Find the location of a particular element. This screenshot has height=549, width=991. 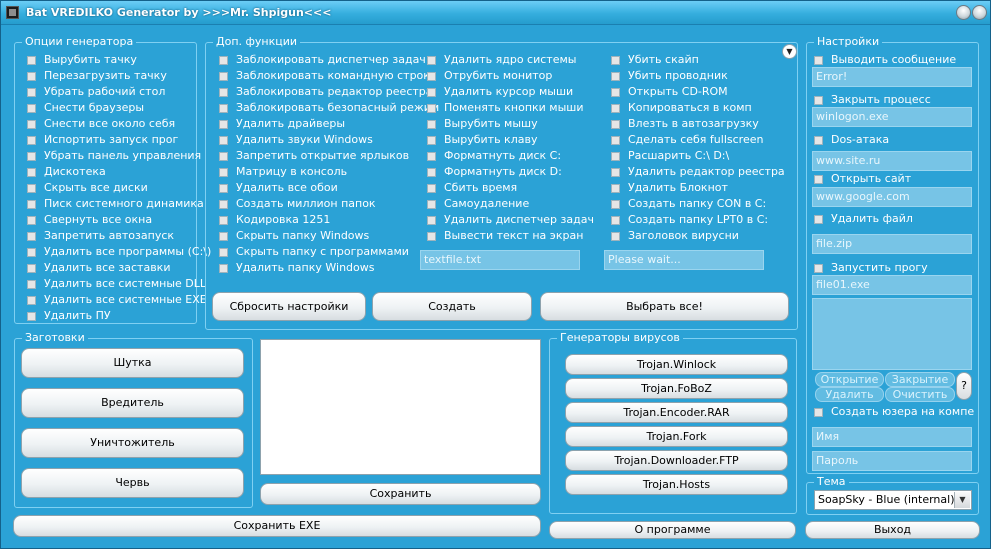

select-all-button: Выбрать все! is located at coordinates (664, 306).